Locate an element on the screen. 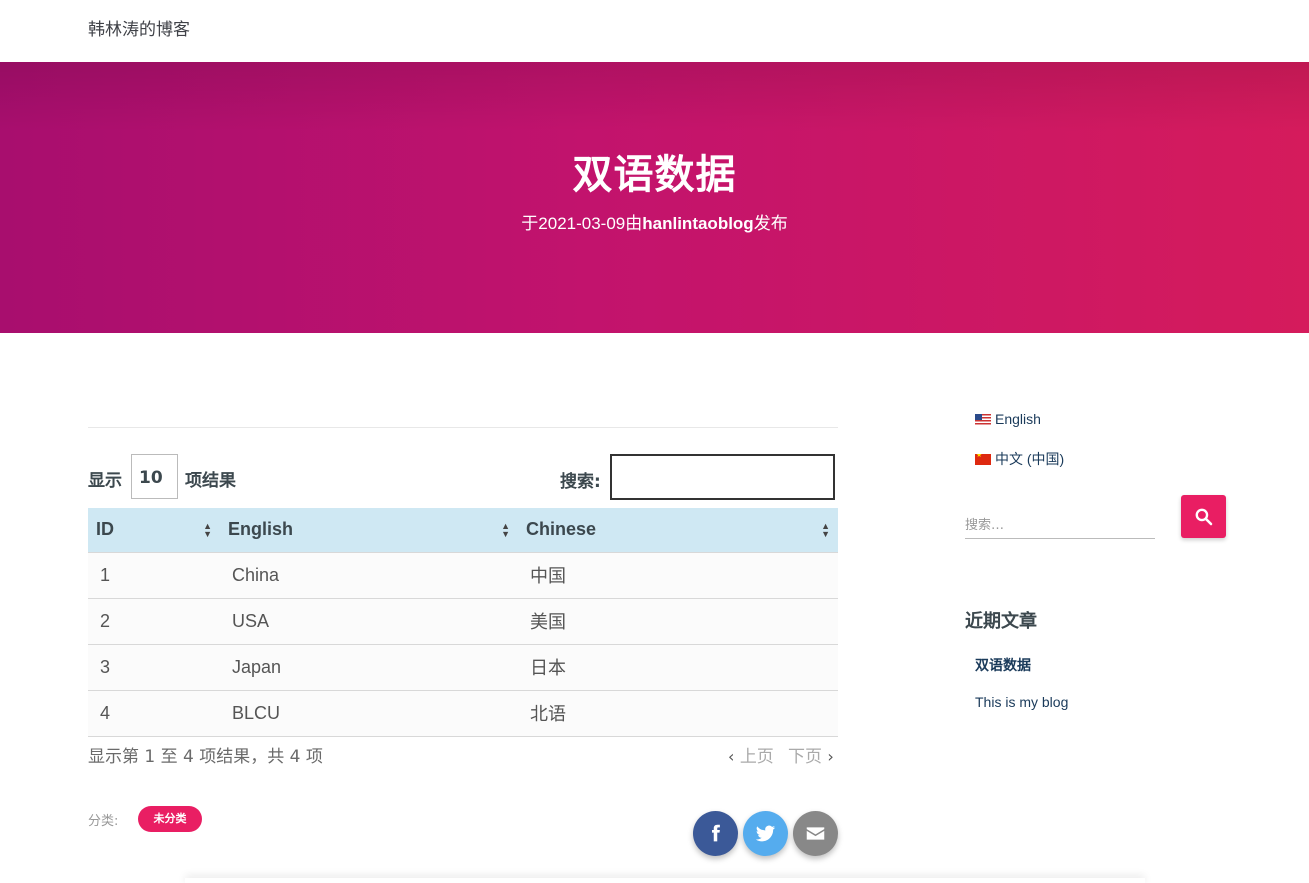 The width and height of the screenshot is (1309, 883). share-email-button is located at coordinates (815, 833).